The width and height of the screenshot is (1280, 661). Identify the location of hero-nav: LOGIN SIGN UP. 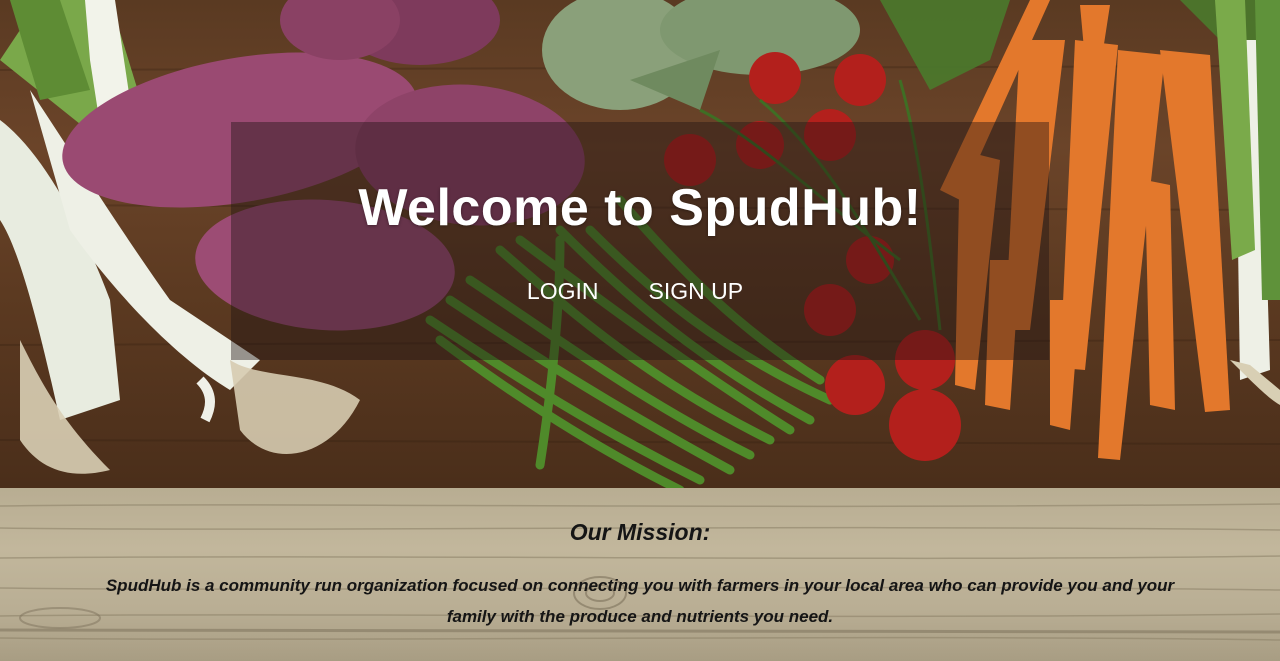
(640, 291).